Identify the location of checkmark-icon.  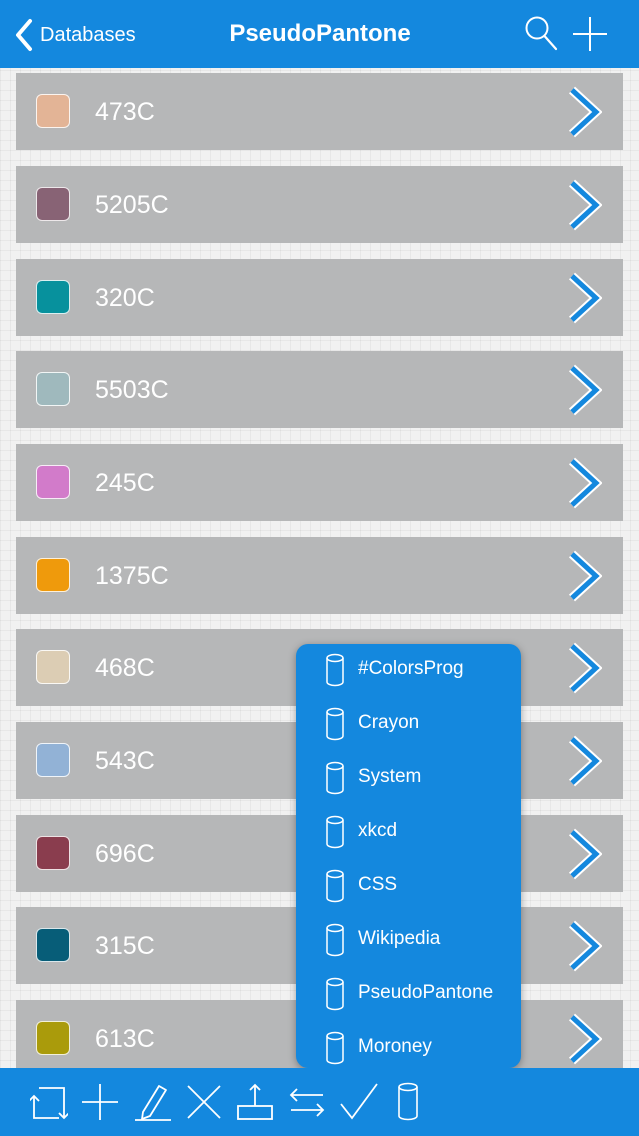
(359, 1101).